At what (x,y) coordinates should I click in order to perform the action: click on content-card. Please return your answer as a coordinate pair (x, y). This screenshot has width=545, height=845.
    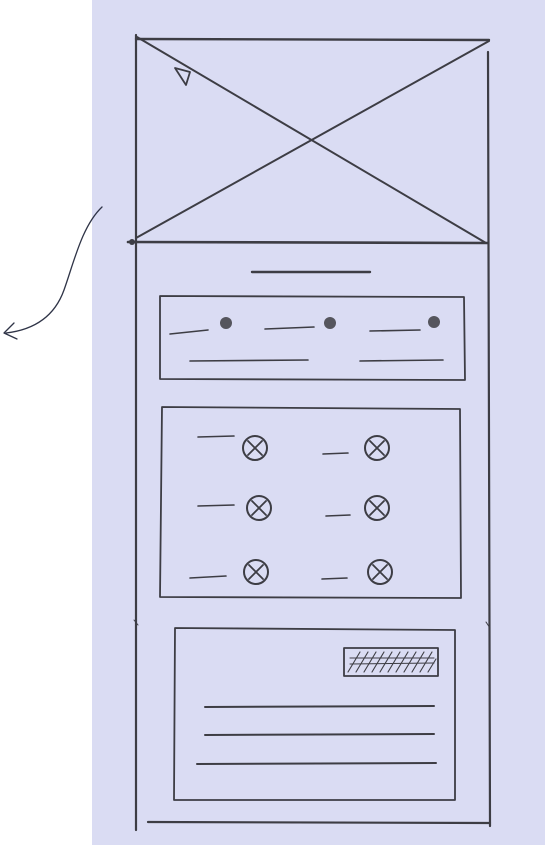
    Looking at the image, I should click on (314, 714).